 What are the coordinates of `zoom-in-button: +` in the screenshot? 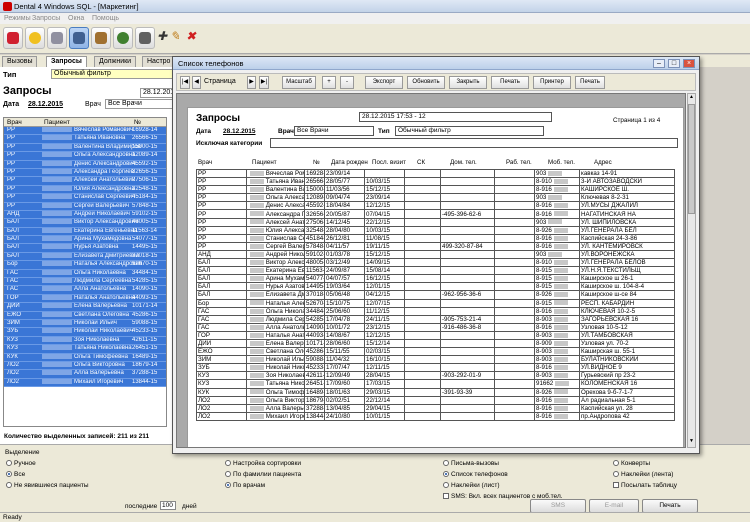 It's located at (329, 82).